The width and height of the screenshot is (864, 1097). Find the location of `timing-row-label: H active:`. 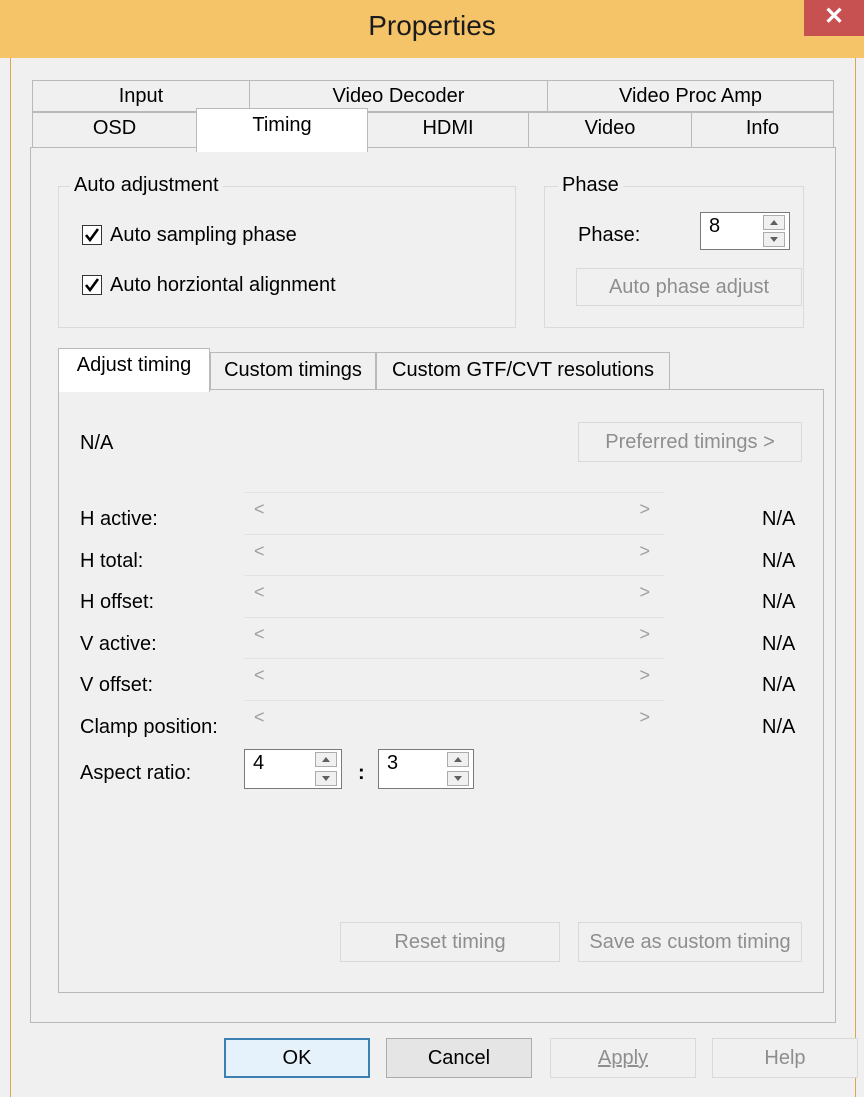

timing-row-label: H active: is located at coordinates (119, 519).